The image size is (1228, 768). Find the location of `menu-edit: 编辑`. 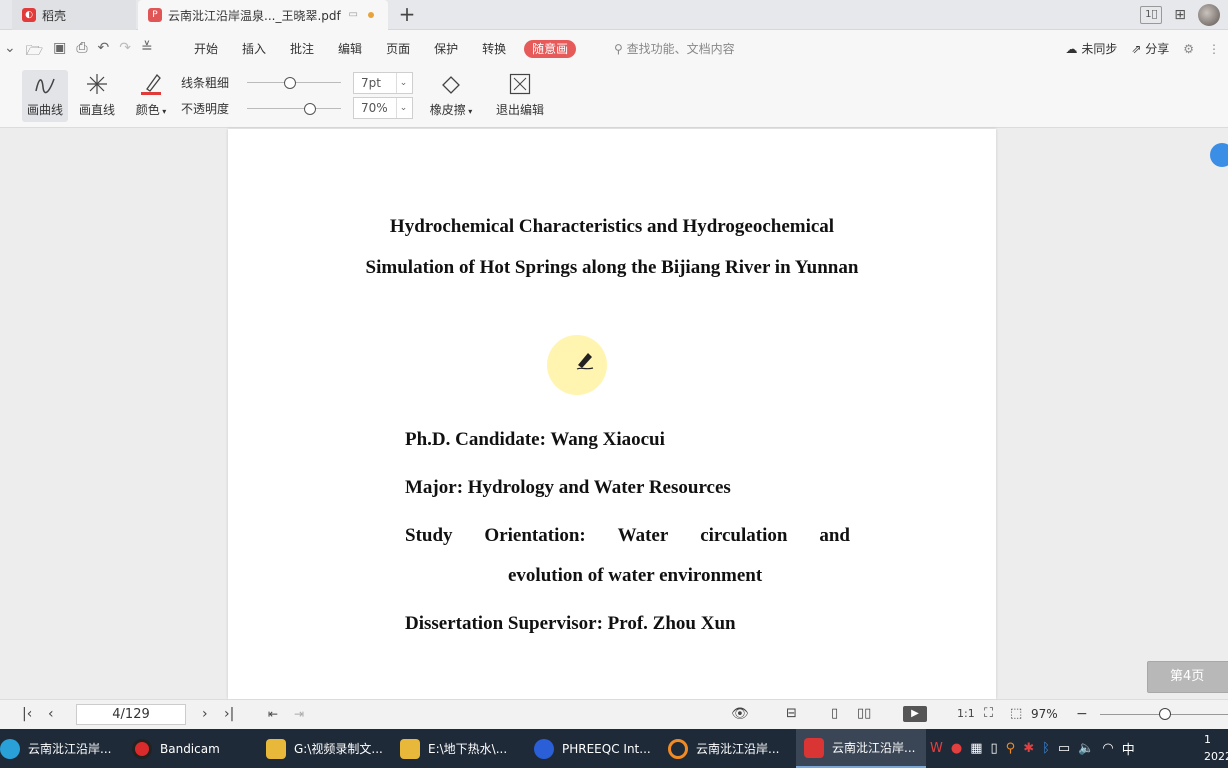

menu-edit: 编辑 is located at coordinates (350, 49).